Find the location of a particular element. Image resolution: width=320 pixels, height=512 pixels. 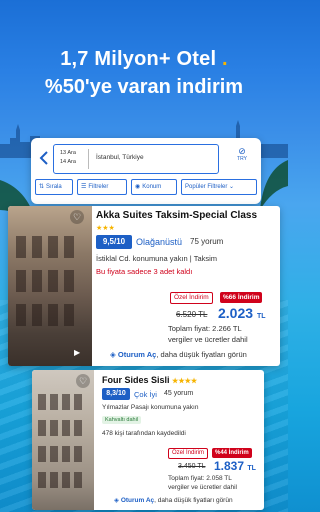

location-label: Konum is located at coordinates (152, 187).